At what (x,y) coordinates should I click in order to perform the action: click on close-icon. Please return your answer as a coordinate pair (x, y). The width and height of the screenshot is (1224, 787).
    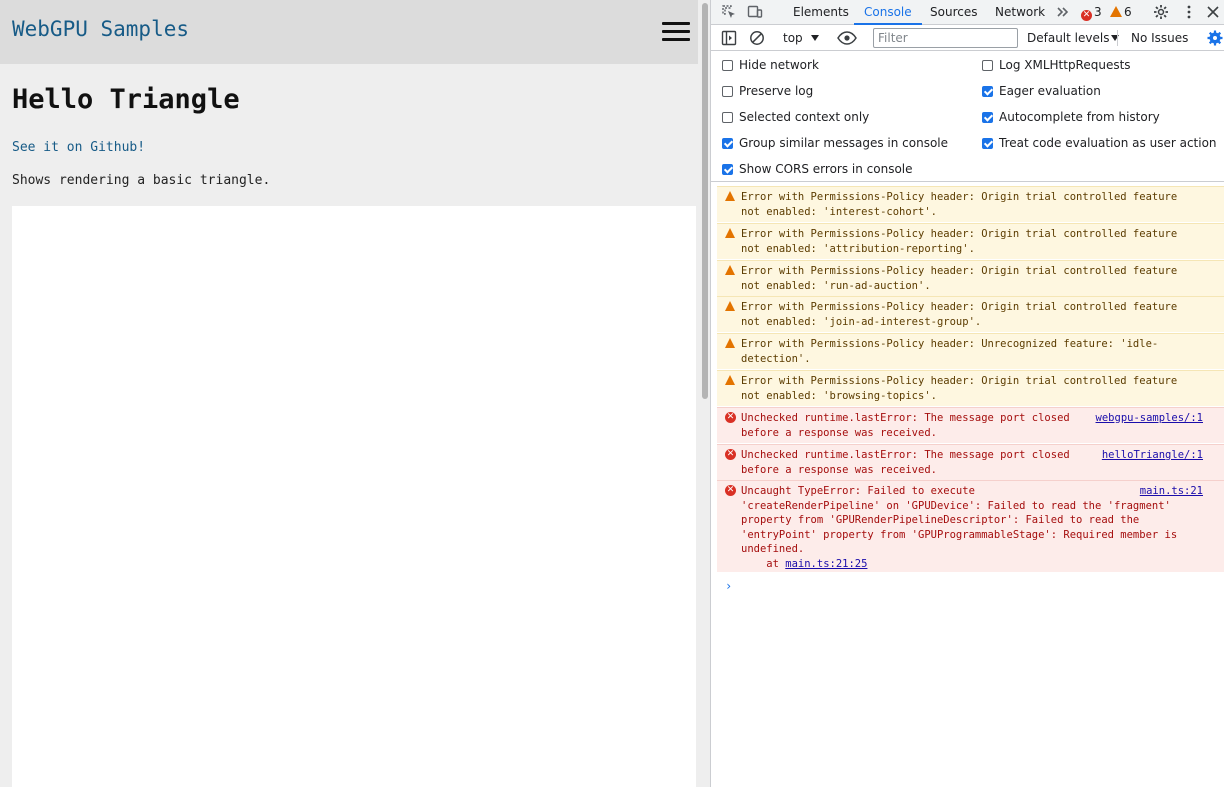
    Looking at the image, I should click on (1213, 12).